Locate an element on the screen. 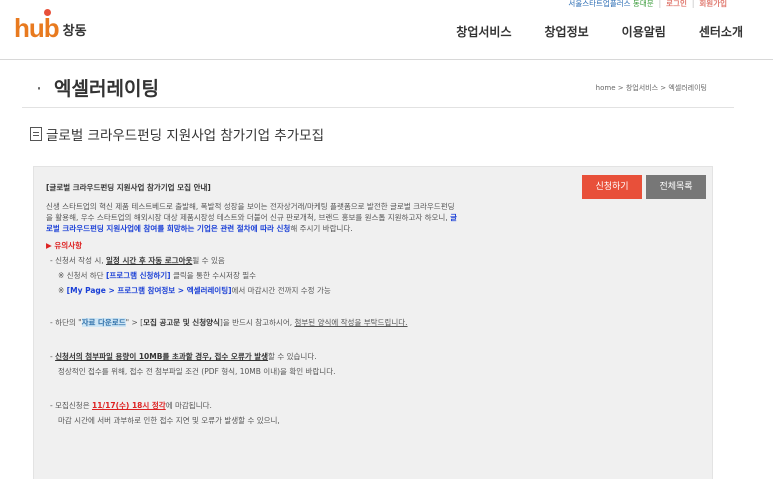 The height and width of the screenshot is (479, 773). nav-item-notices: 이용알림 is located at coordinates (644, 31).